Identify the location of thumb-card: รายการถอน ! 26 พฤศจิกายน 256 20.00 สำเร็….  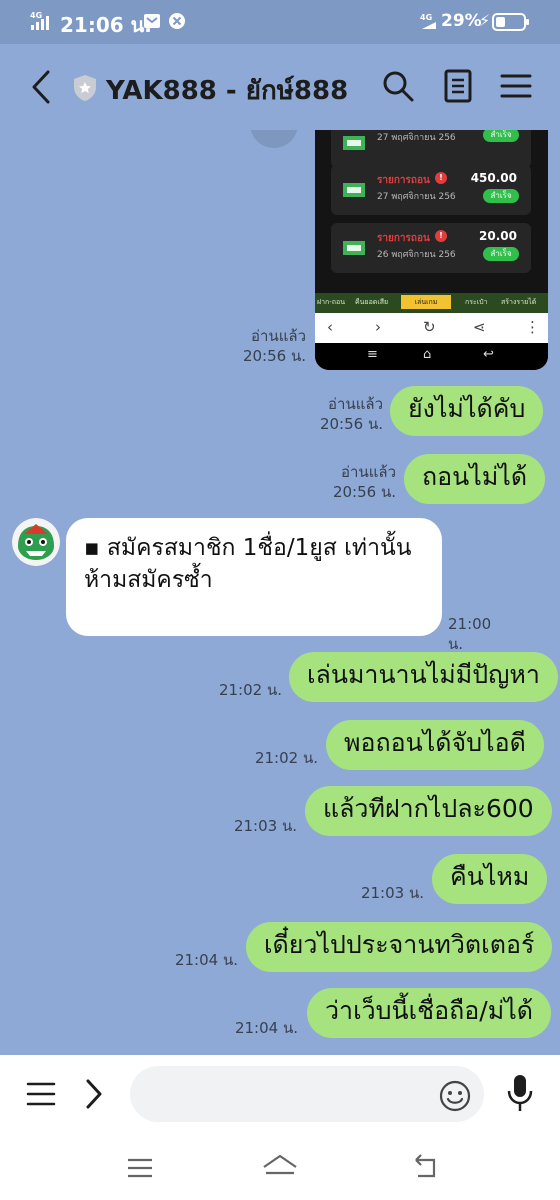
(431, 248).